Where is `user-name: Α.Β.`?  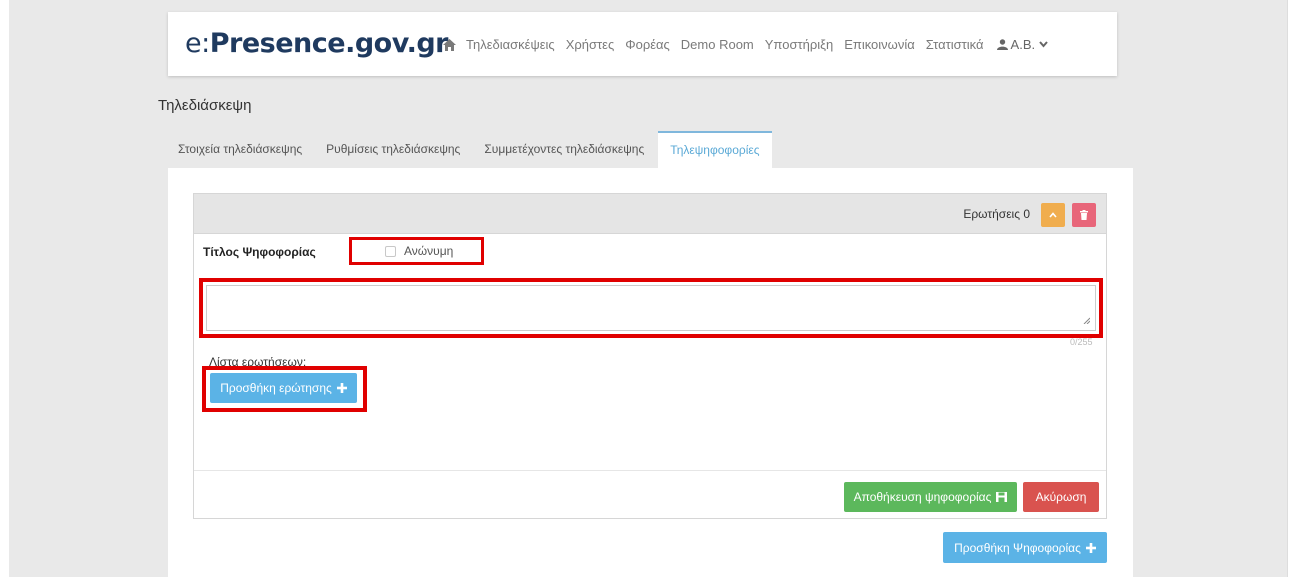 user-name: Α.Β. is located at coordinates (1023, 44).